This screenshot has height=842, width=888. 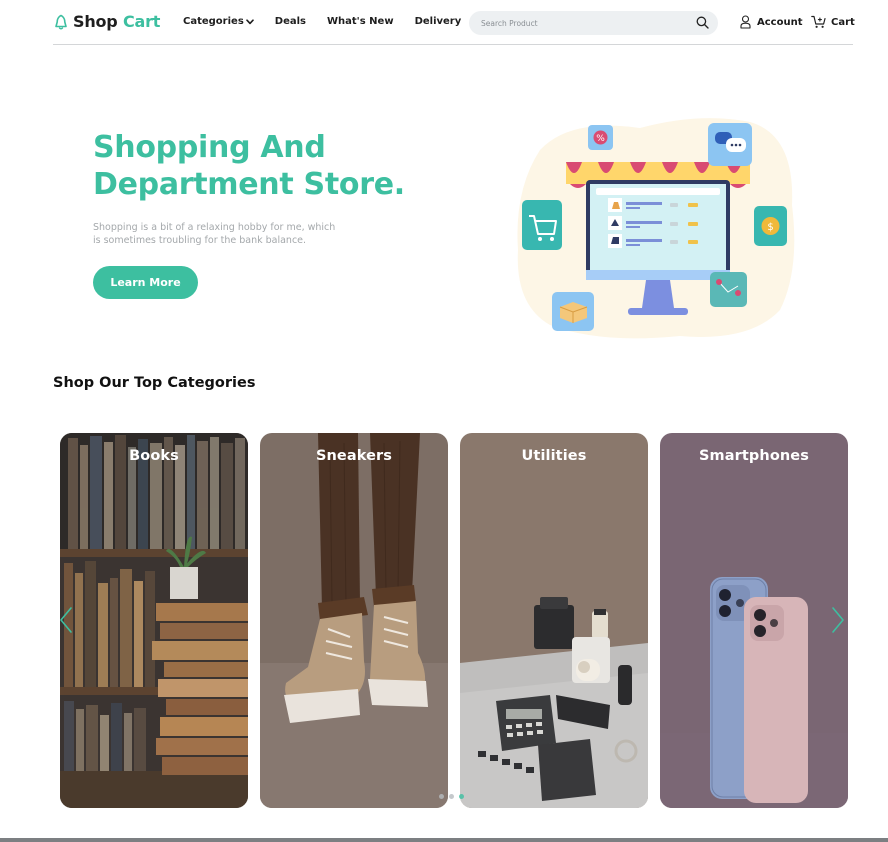 I want to click on cart-label: Cart, so click(x=843, y=22).